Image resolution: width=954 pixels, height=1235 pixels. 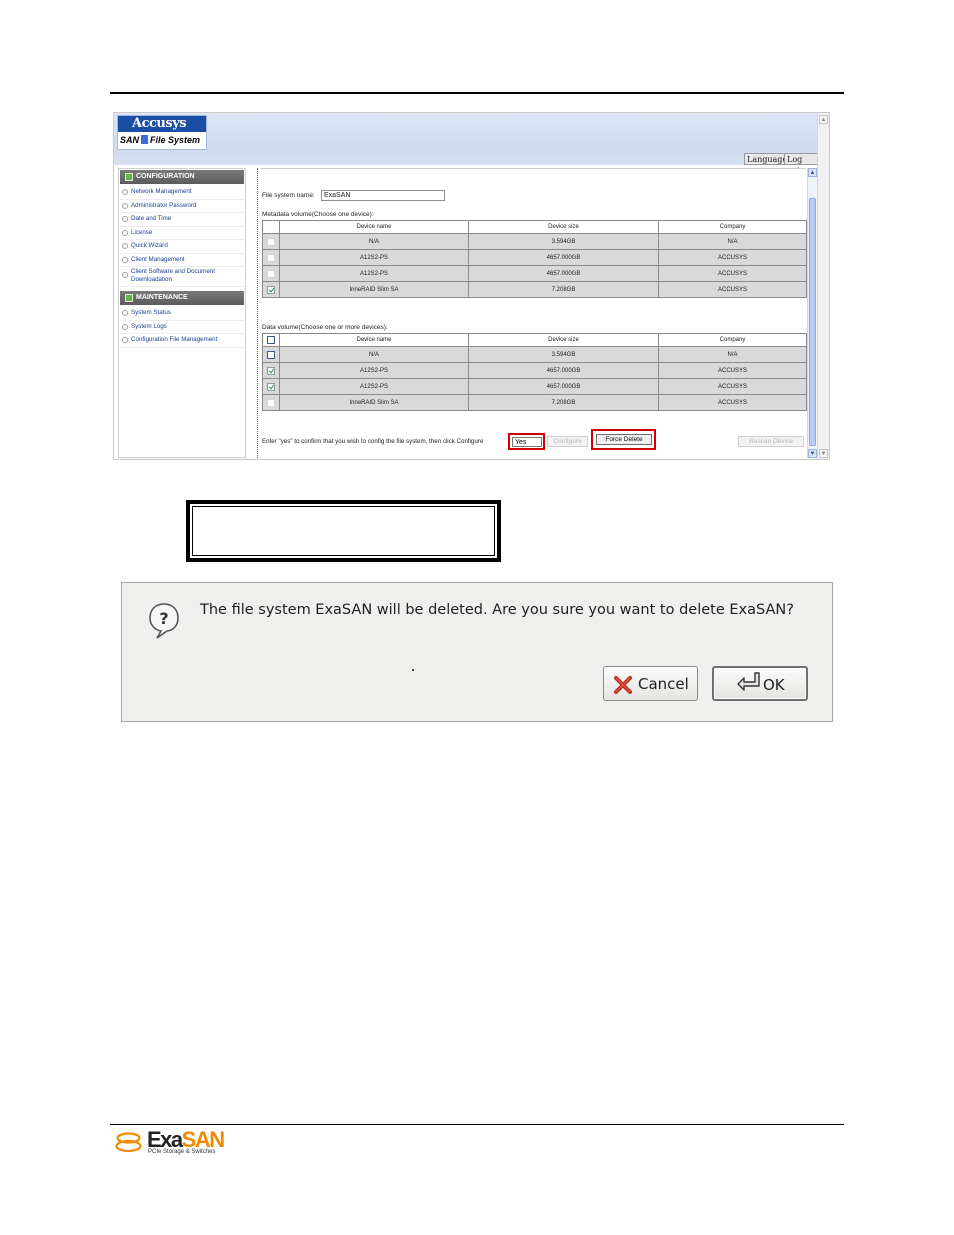 I want to click on nav-label: Quick Wizard, so click(x=149, y=245).